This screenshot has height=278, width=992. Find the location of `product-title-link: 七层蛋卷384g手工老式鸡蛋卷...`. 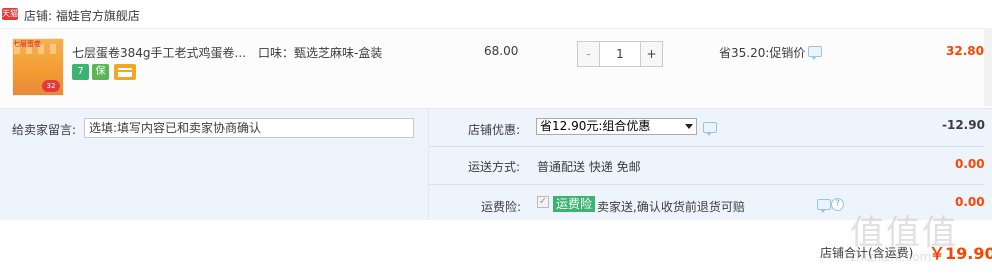

product-title-link: 七层蛋卷384g手工老式鸡蛋卷... is located at coordinates (159, 52).